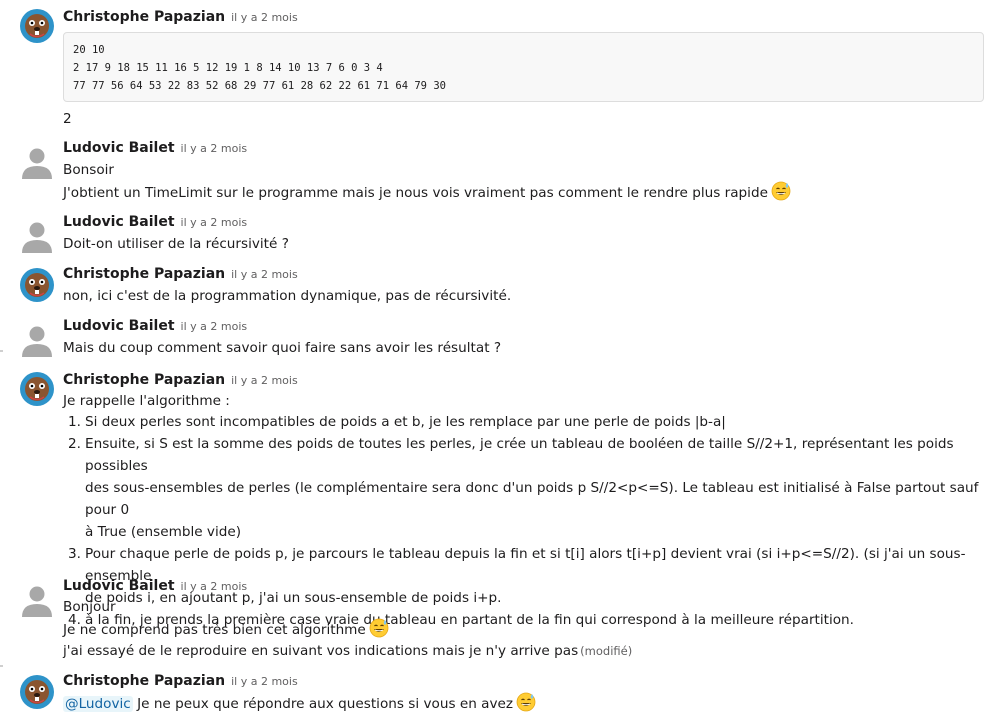 The image size is (1001, 722). I want to click on message-text: 2, so click(67, 119).